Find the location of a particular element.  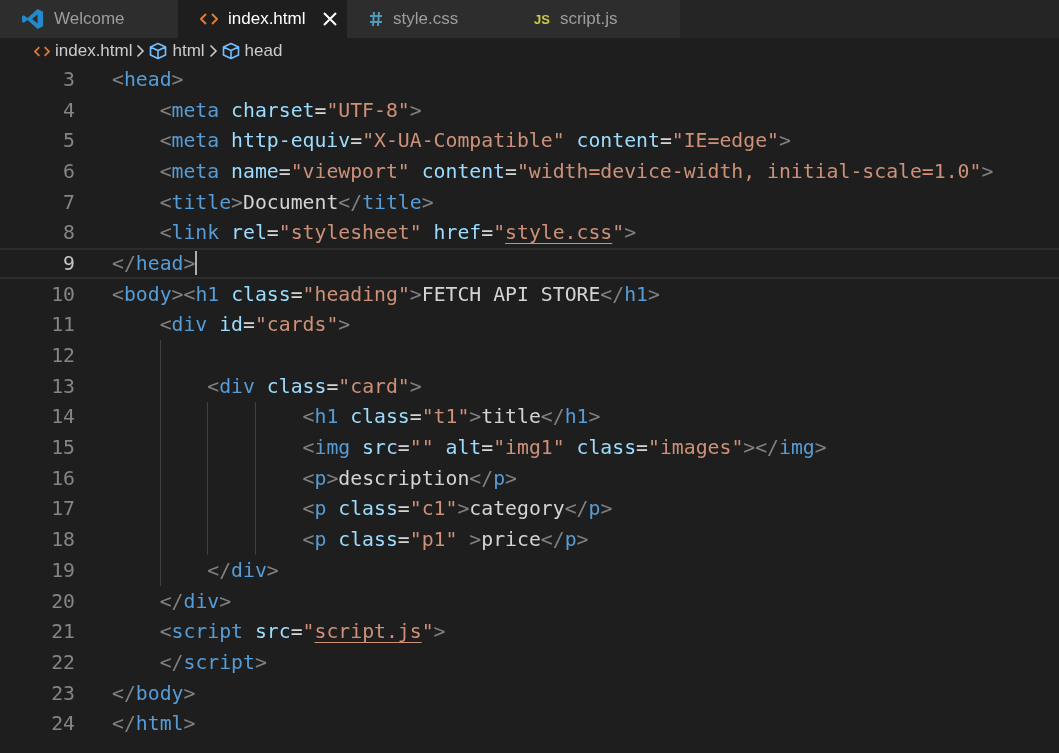

editor-tab: JS script.js is located at coordinates (596, 19).